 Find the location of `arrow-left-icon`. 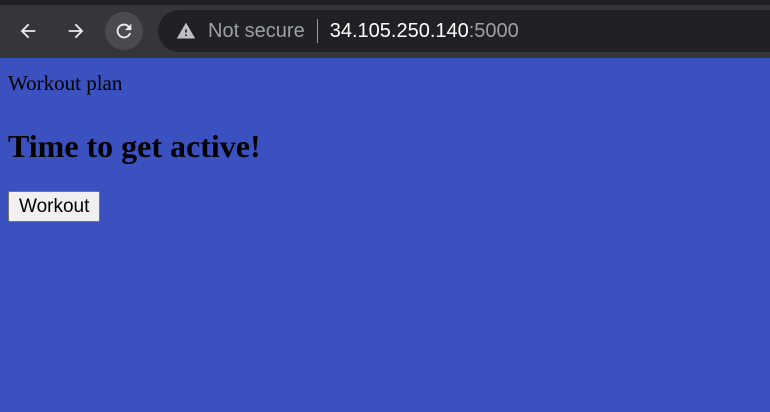

arrow-left-icon is located at coordinates (28, 31).